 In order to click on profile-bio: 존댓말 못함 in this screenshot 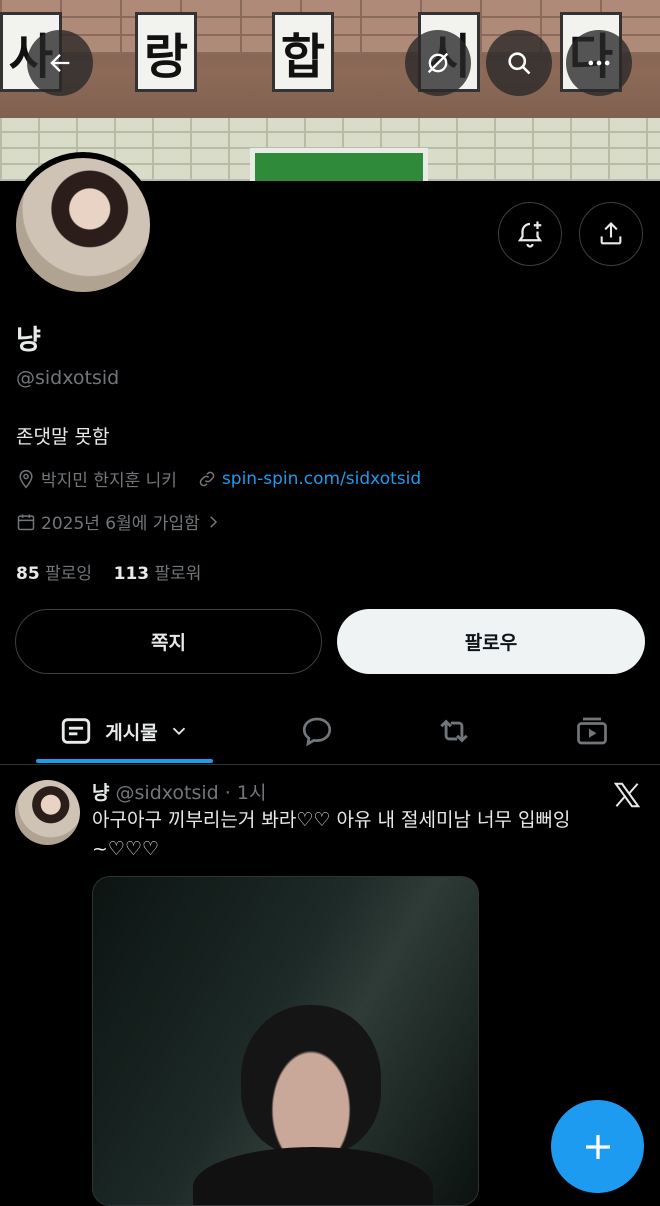, I will do `click(63, 437)`.